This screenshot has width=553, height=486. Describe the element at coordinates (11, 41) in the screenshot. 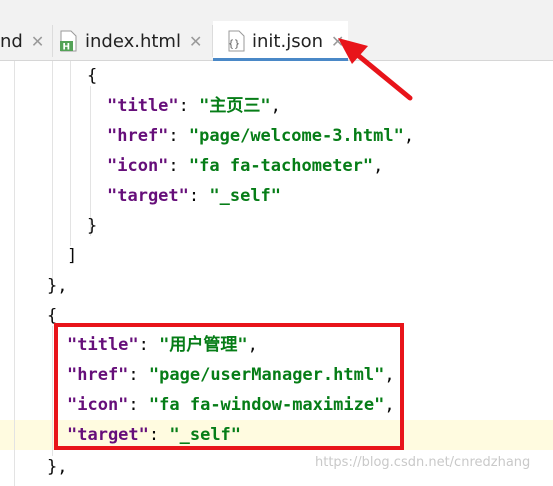

I see `tab-label: nd` at that location.